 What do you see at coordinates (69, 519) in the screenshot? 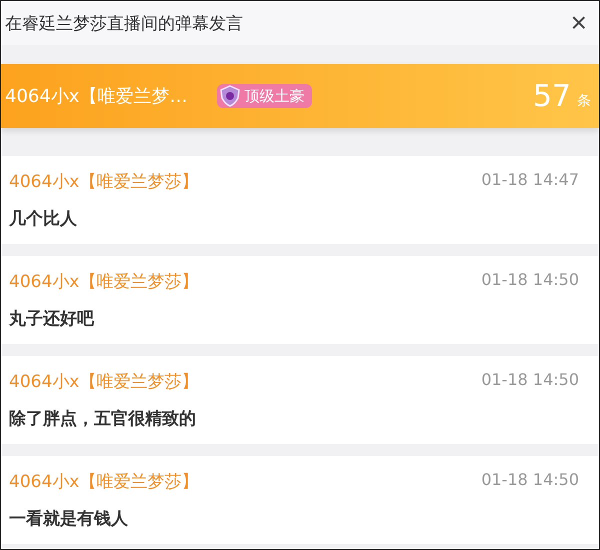
I see `message-text: 一看就是有钱人` at bounding box center [69, 519].